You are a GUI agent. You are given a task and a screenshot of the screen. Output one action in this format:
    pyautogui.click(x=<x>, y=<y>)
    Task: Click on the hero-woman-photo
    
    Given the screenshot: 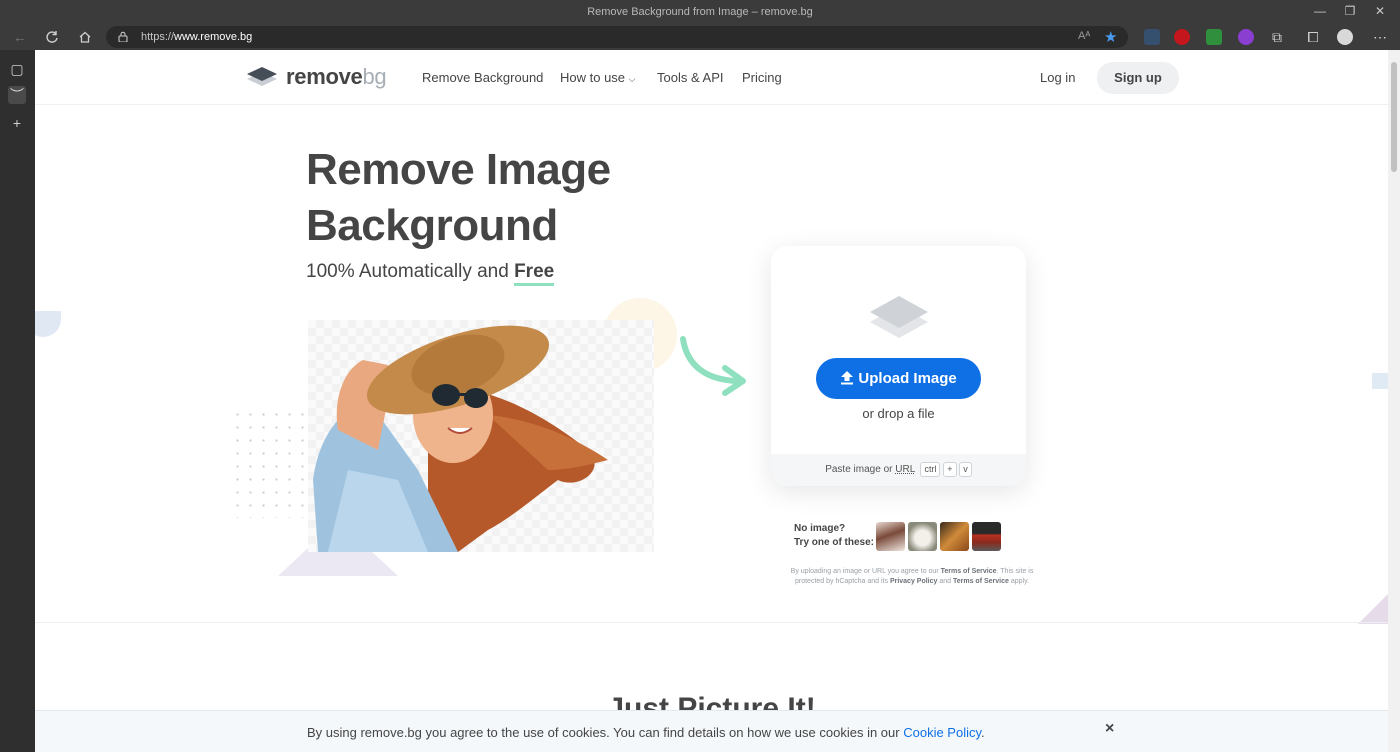 What is the action you would take?
    pyautogui.click(x=481, y=436)
    